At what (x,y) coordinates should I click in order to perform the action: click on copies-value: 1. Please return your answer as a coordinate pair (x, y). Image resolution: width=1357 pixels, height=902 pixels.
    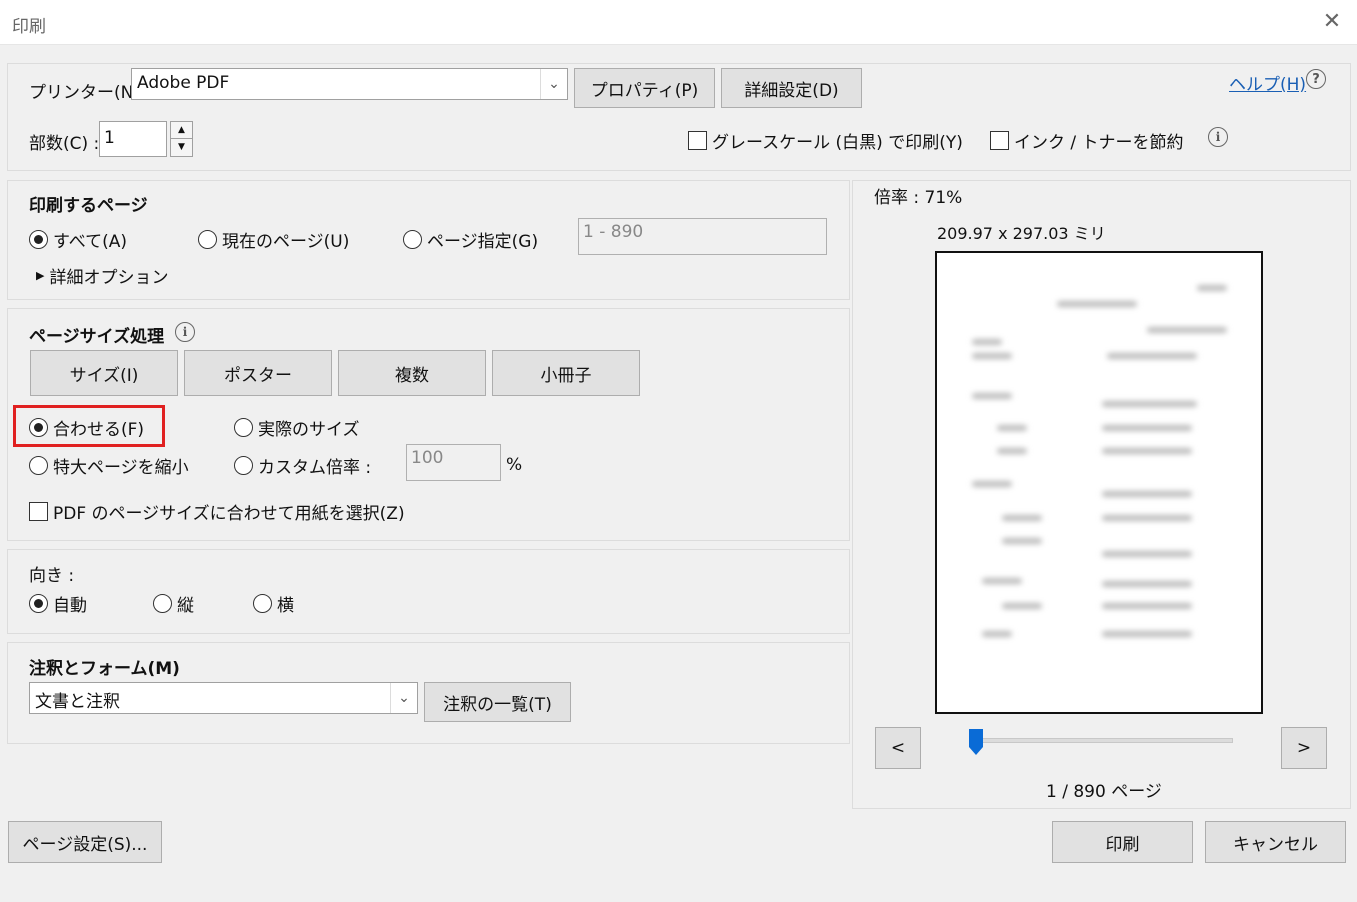
    Looking at the image, I should click on (109, 138).